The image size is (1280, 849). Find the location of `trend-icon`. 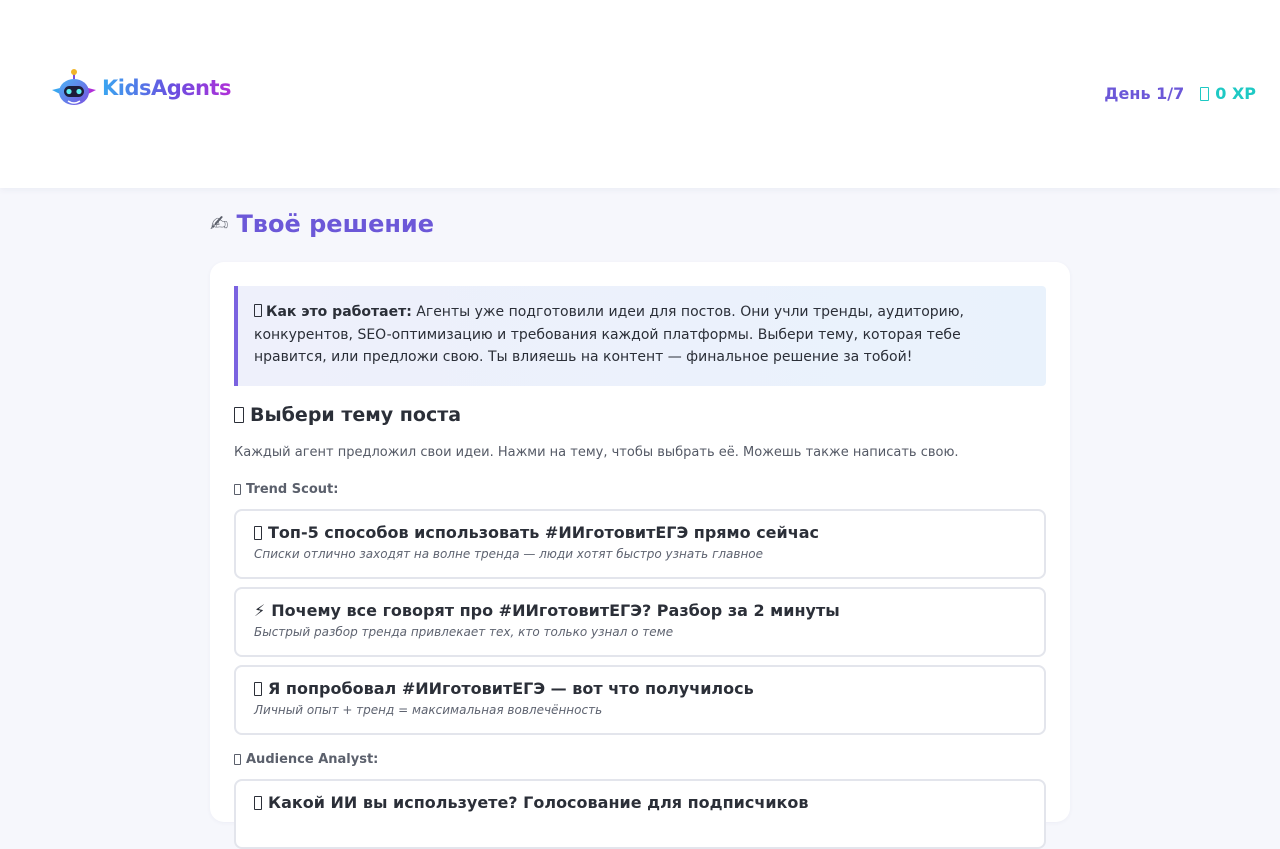

trend-icon is located at coordinates (237, 489).